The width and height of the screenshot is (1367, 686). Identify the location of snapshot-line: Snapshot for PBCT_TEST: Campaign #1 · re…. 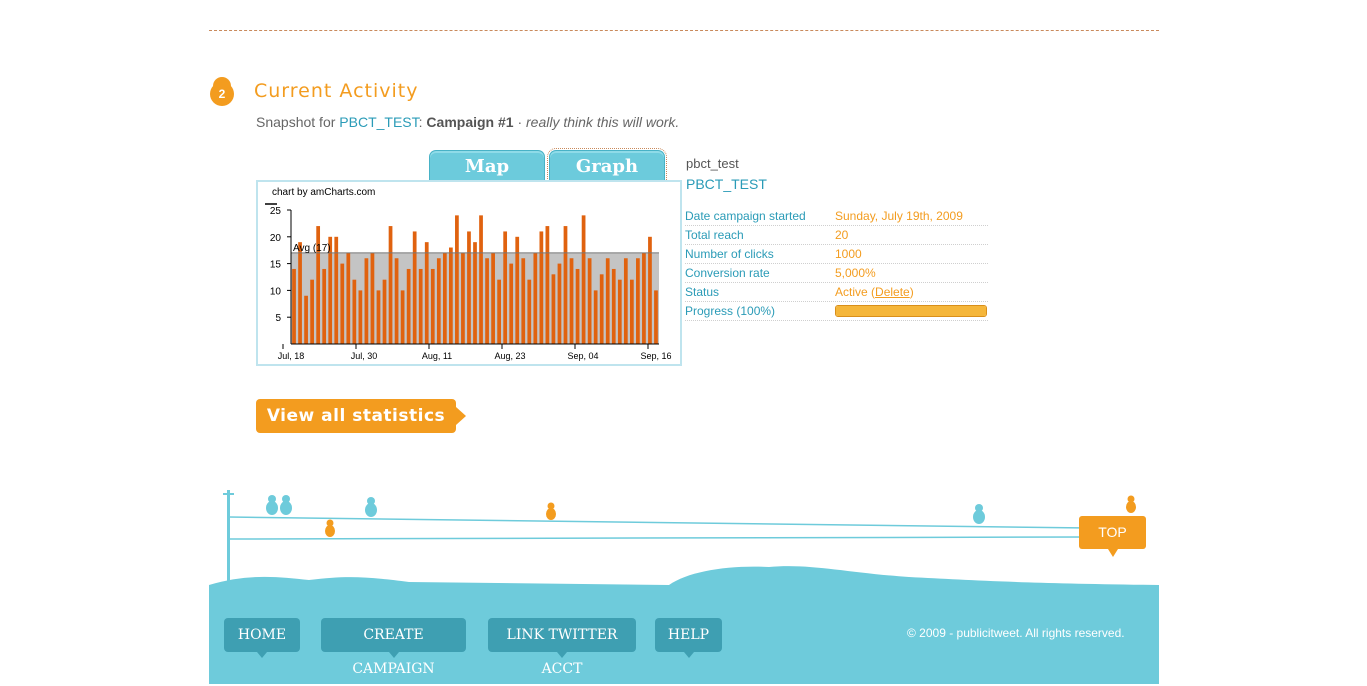
(468, 122).